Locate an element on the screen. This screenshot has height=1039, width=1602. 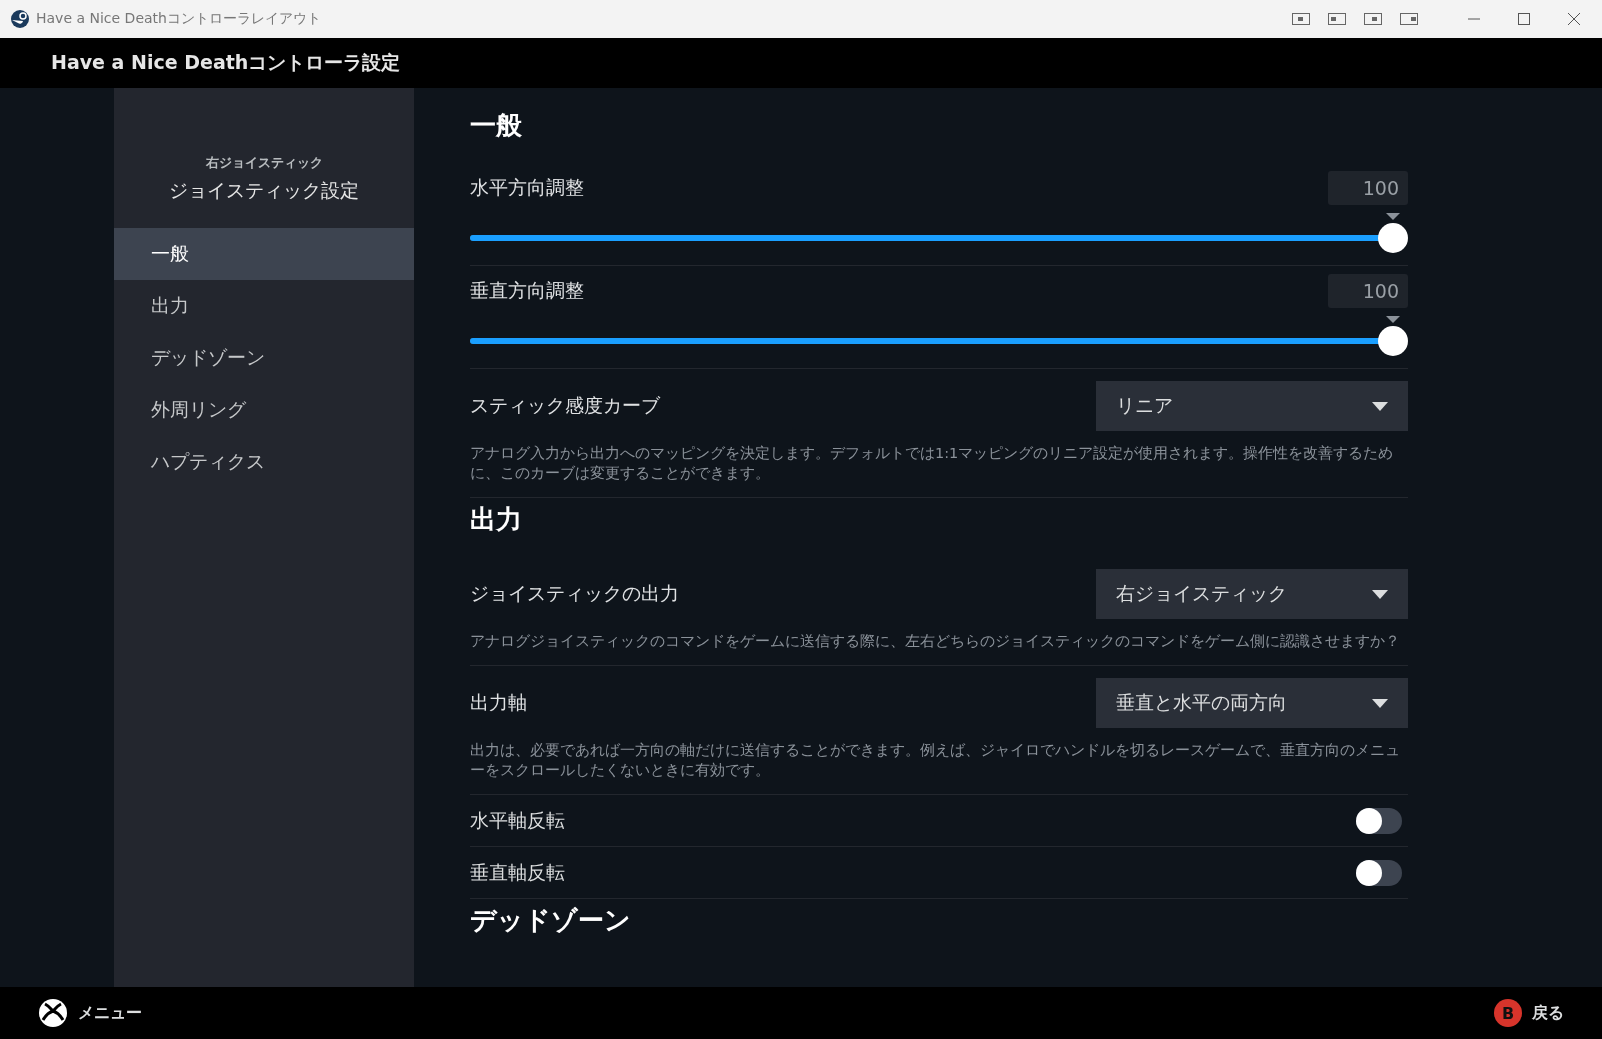
sidebar-item: 出力 is located at coordinates (264, 306).